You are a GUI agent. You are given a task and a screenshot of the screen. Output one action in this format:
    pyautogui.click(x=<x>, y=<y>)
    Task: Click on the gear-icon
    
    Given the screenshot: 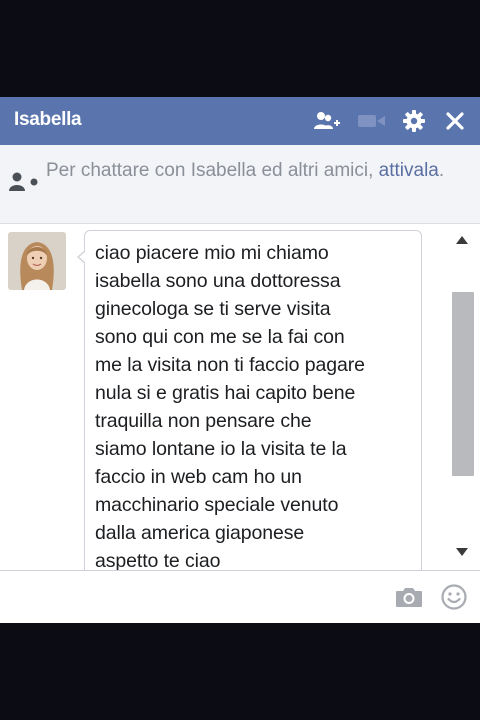 What is the action you would take?
    pyautogui.click(x=414, y=121)
    